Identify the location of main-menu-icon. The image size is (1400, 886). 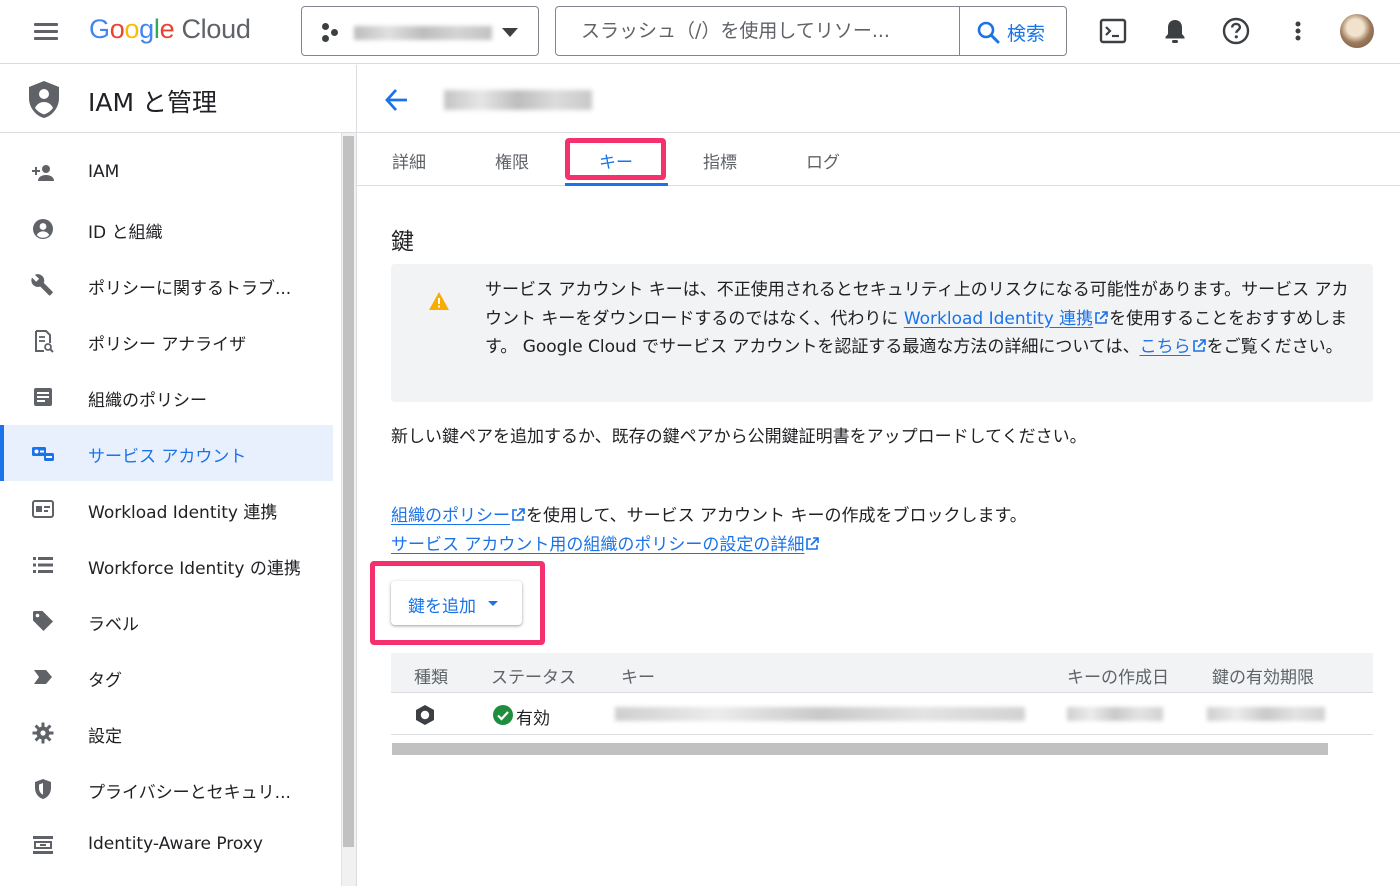
(46, 32).